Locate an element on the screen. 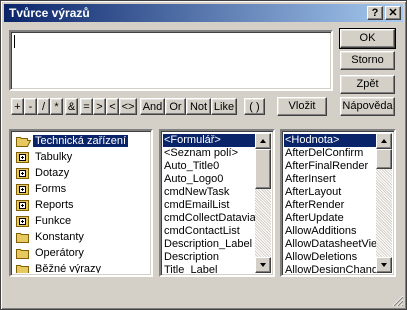 Image resolution: width=407 pixels, height=310 pixels. operator-greater-button: > is located at coordinates (99, 106).